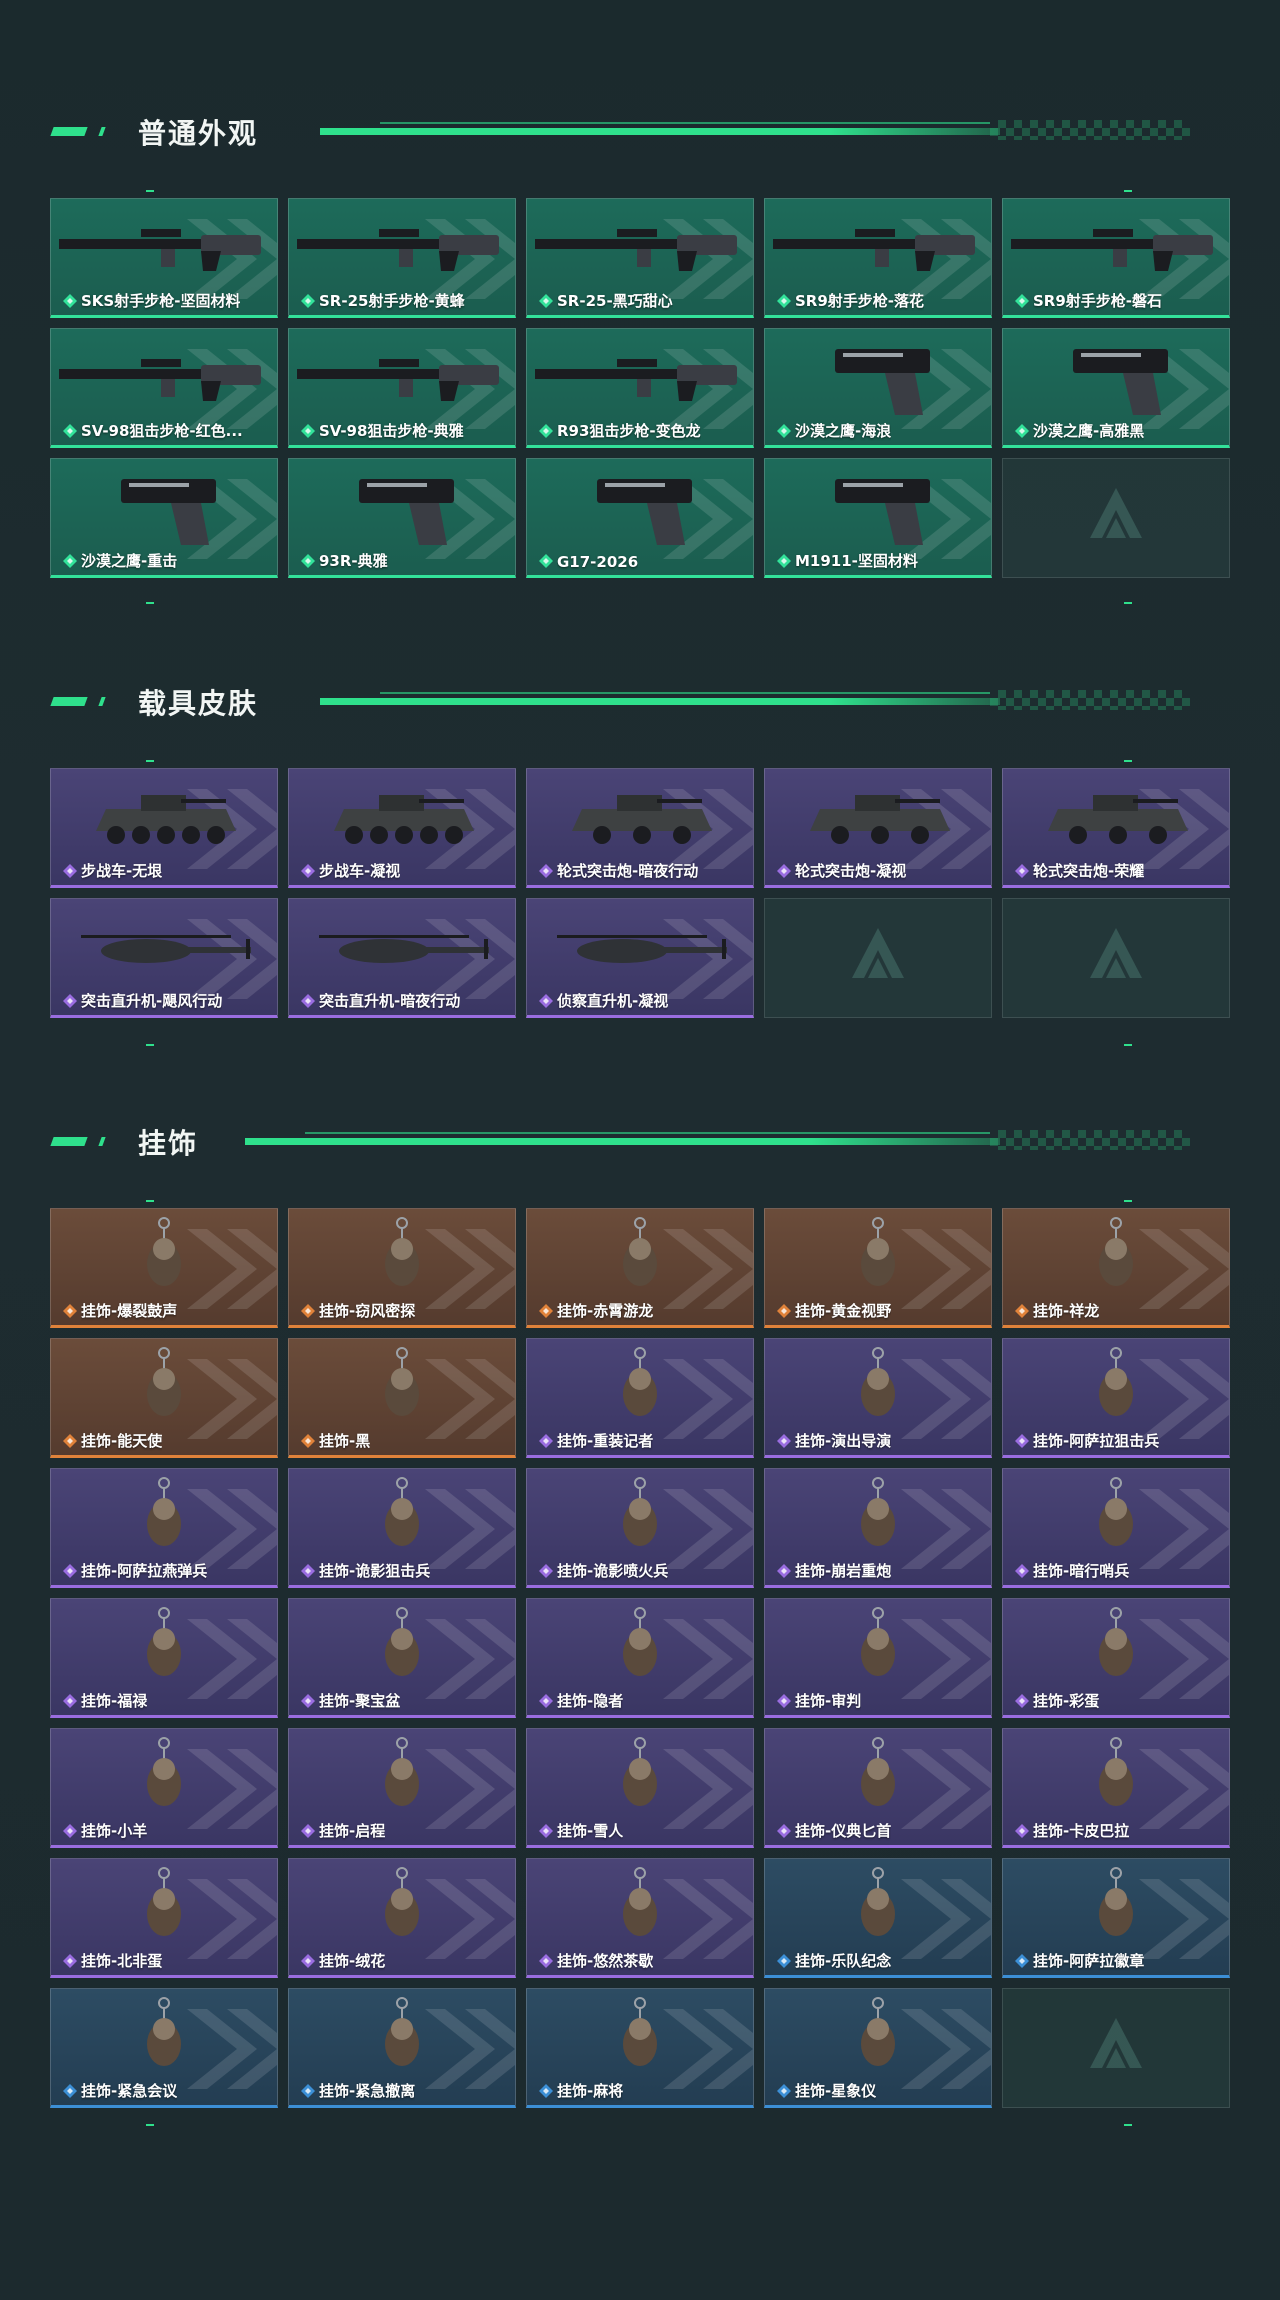 Image resolution: width=1280 pixels, height=2300 pixels. Describe the element at coordinates (402, 2048) in the screenshot. I see `item-card: 挂饰-紧急撤离` at that location.